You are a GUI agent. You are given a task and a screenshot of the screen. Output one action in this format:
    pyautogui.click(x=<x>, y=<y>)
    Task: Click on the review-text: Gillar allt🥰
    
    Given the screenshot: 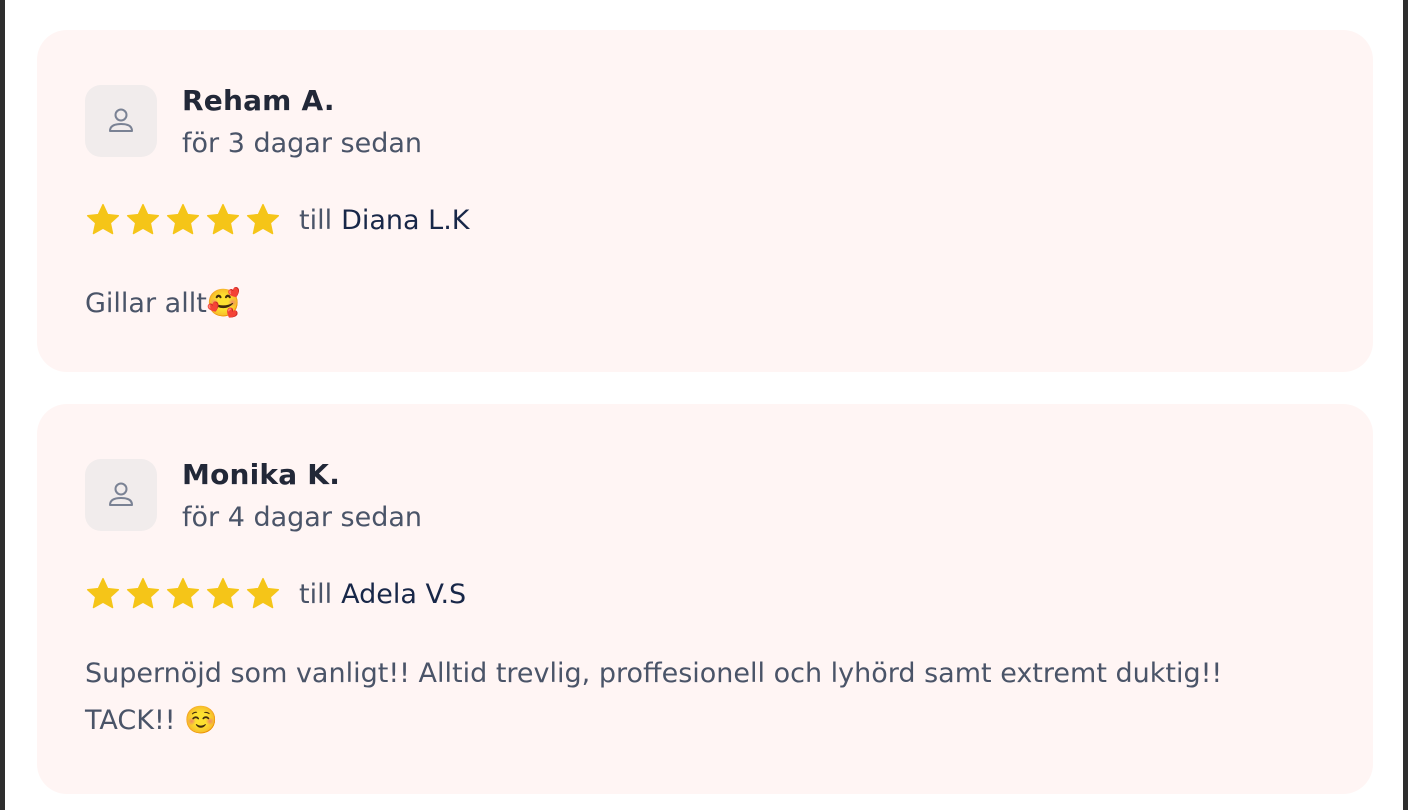 What is the action you would take?
    pyautogui.click(x=163, y=303)
    